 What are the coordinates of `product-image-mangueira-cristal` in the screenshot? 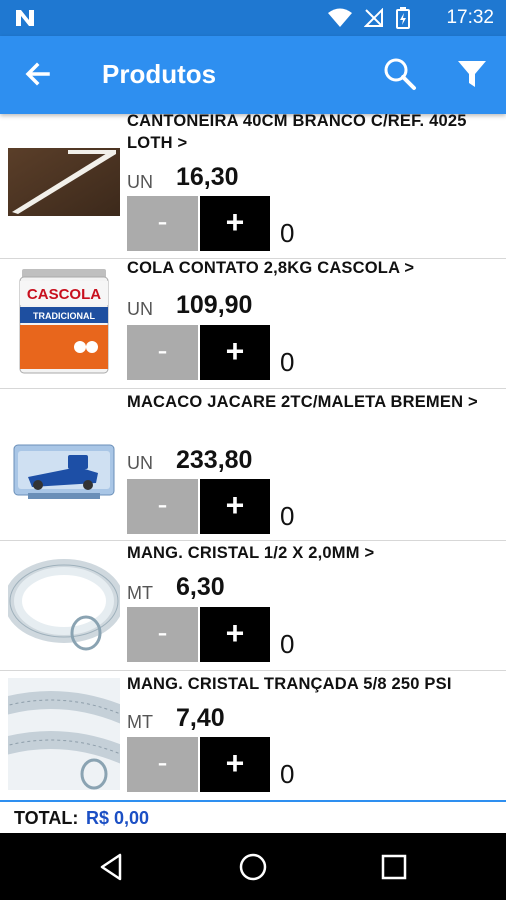 It's located at (64, 601).